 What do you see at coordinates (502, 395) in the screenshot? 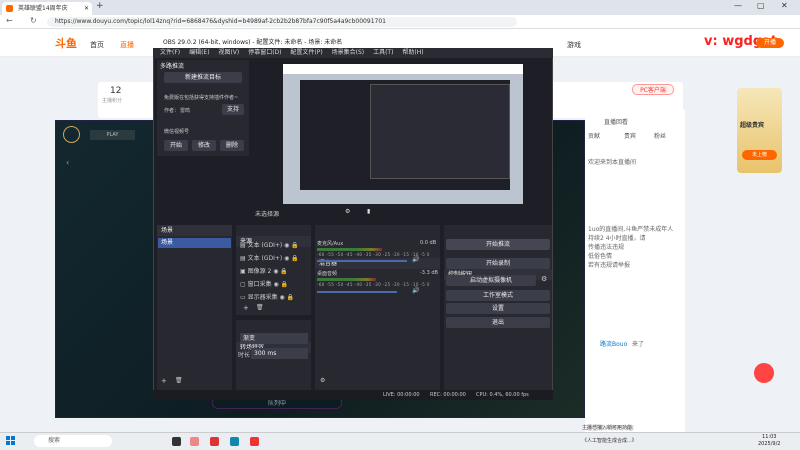
I see `cpu-stats: CPU: 0.4%, 60.00 fps` at bounding box center [502, 395].